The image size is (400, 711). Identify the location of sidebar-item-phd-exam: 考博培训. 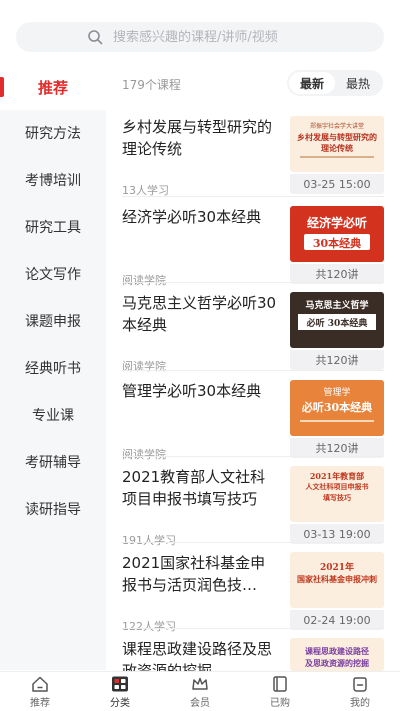
(53, 180).